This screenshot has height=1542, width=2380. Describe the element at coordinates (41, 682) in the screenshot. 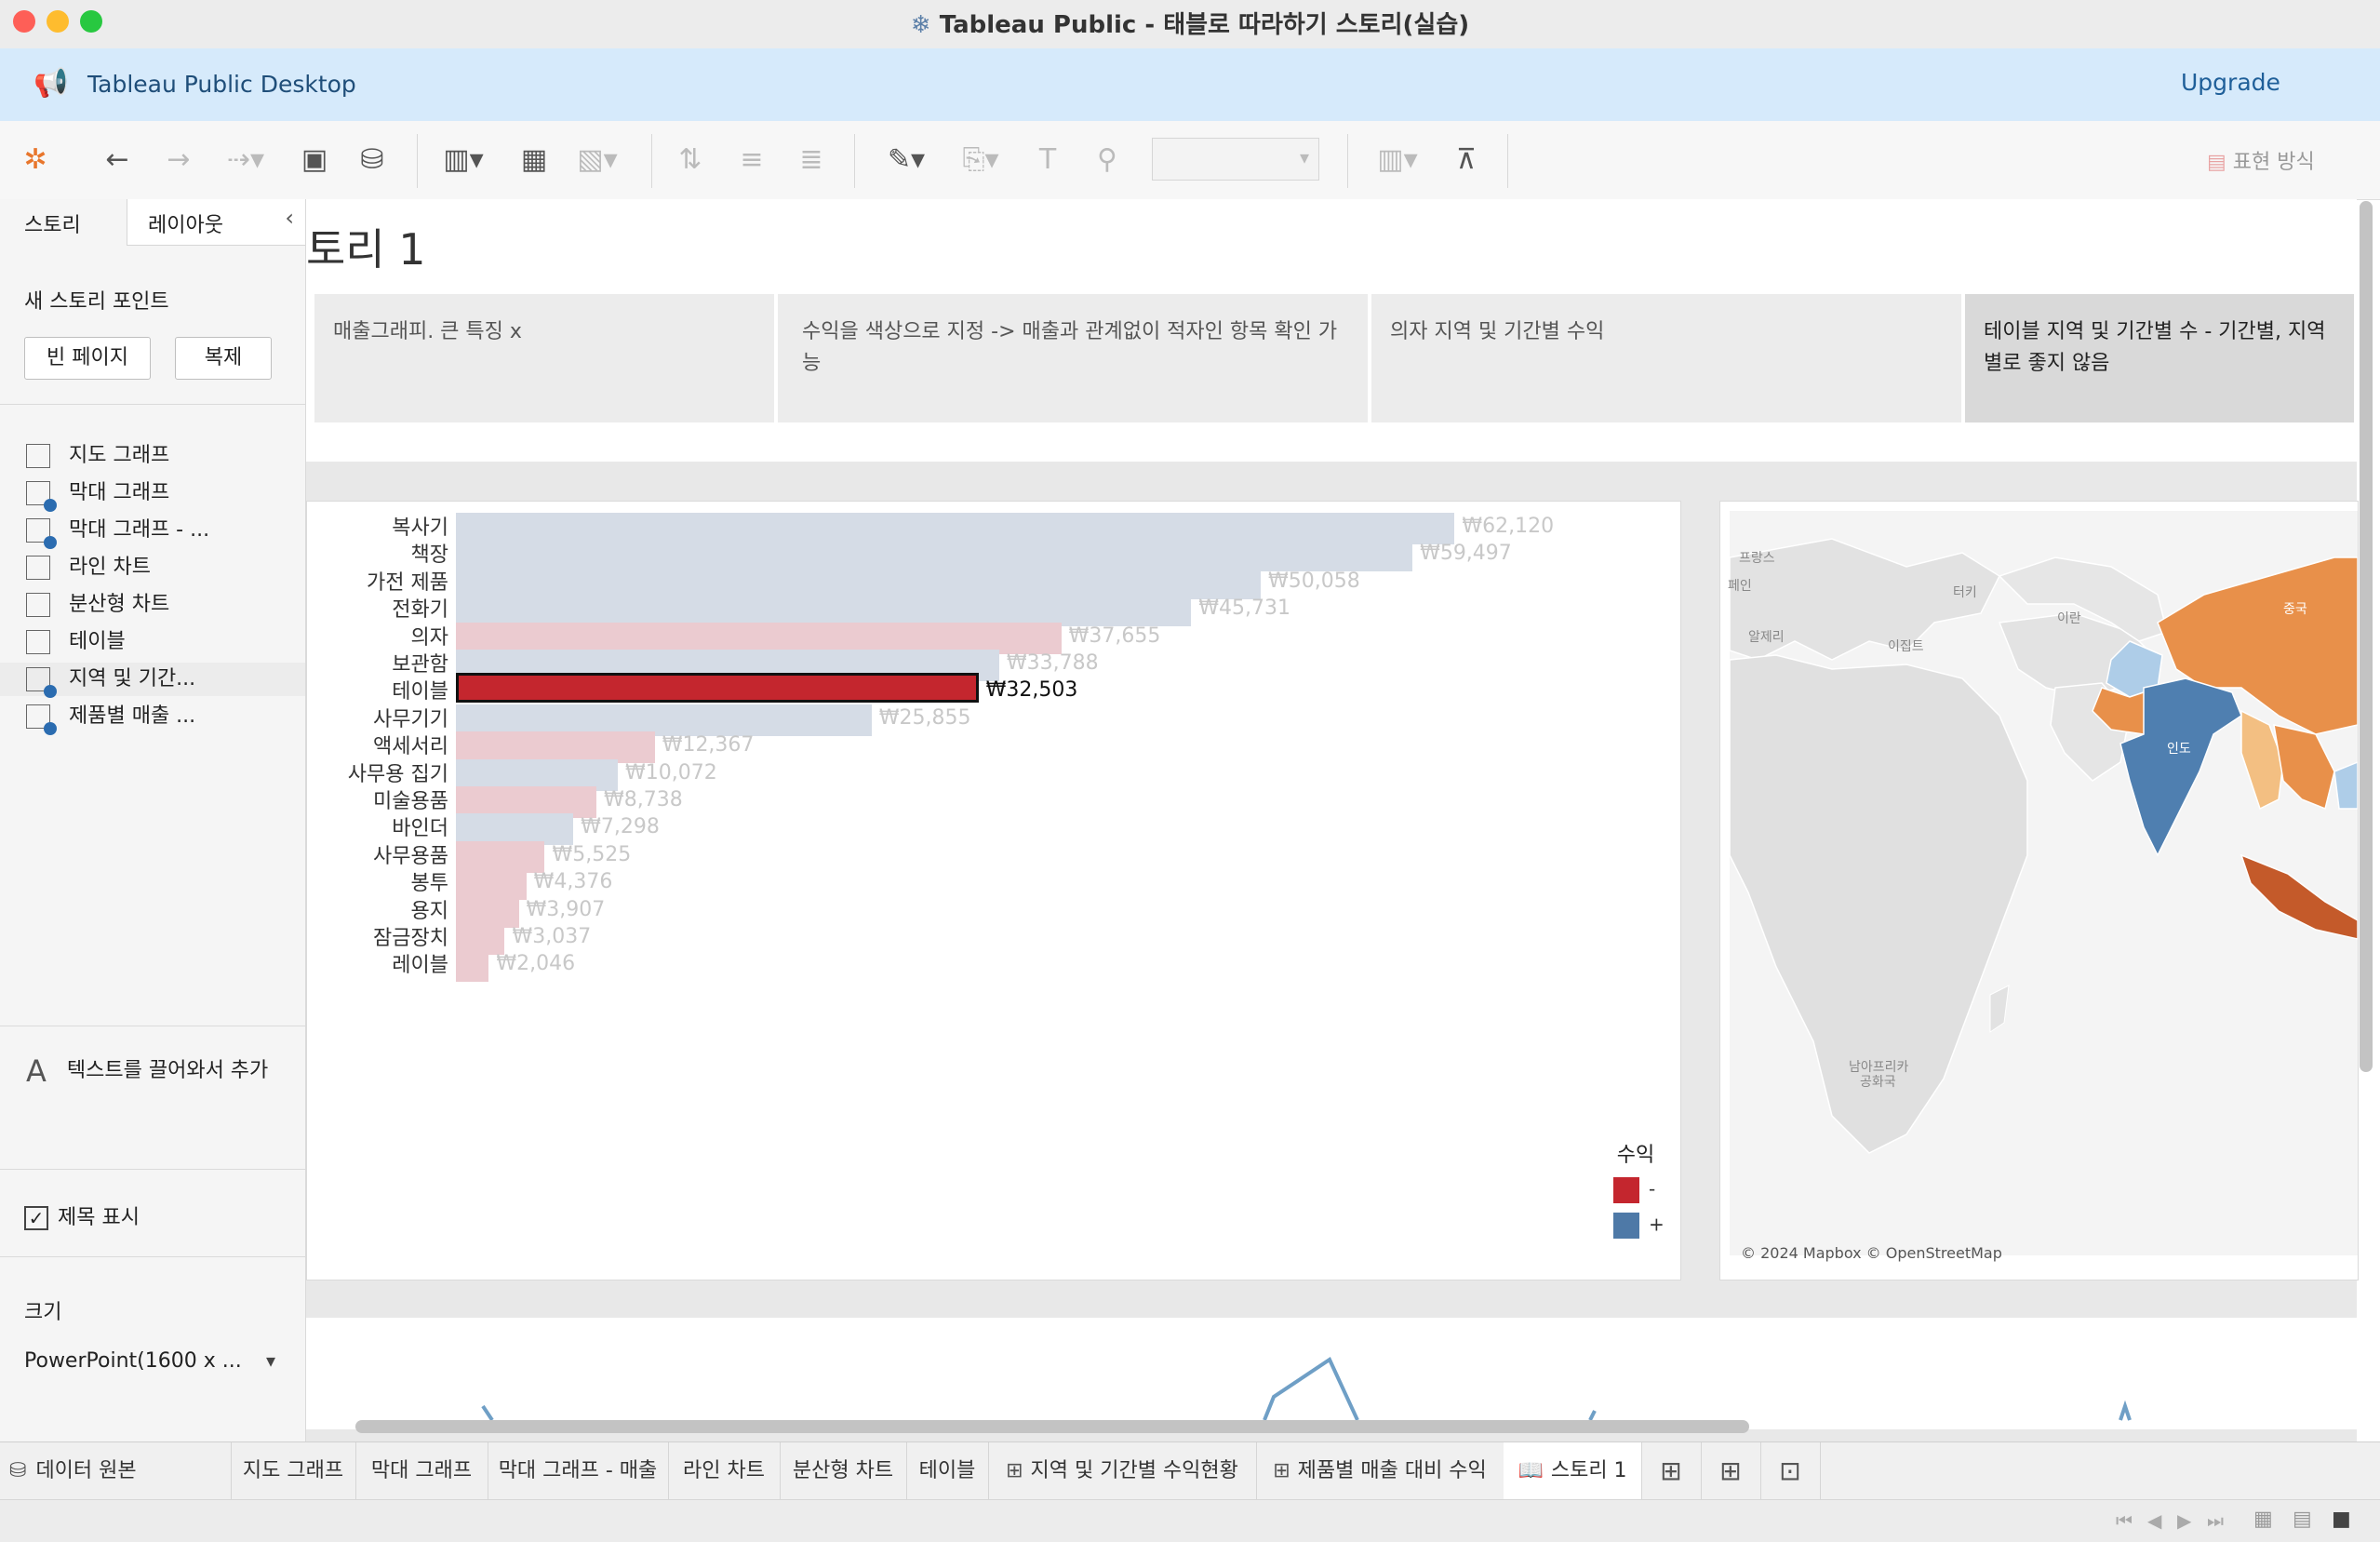

I see `dashboard-icon` at that location.